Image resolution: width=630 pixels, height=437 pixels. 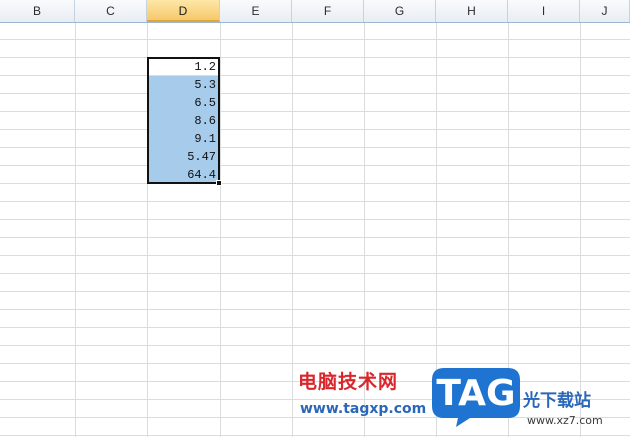 What do you see at coordinates (256, 11) in the screenshot?
I see `column-header-E: E` at bounding box center [256, 11].